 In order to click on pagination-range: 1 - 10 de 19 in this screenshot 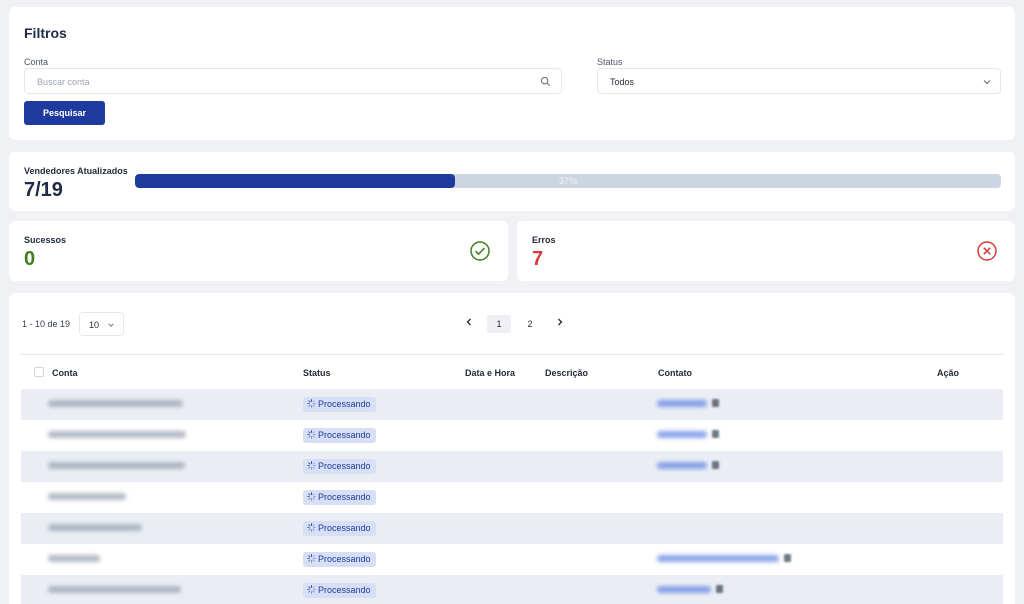, I will do `click(46, 324)`.